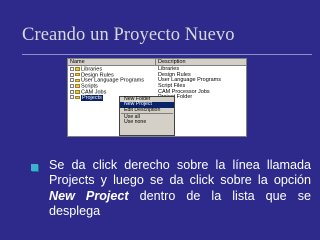  Describe the element at coordinates (201, 62) in the screenshot. I see `column-header-description: Description` at that location.